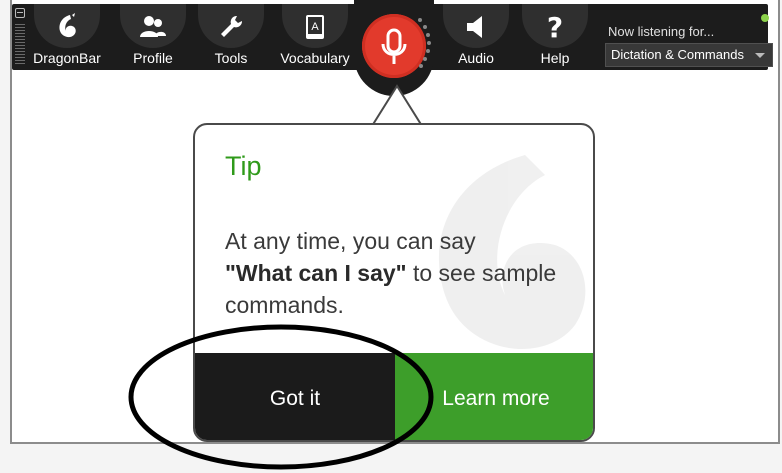 This screenshot has height=473, width=782. Describe the element at coordinates (397, 105) in the screenshot. I see `tip-pointer` at that location.